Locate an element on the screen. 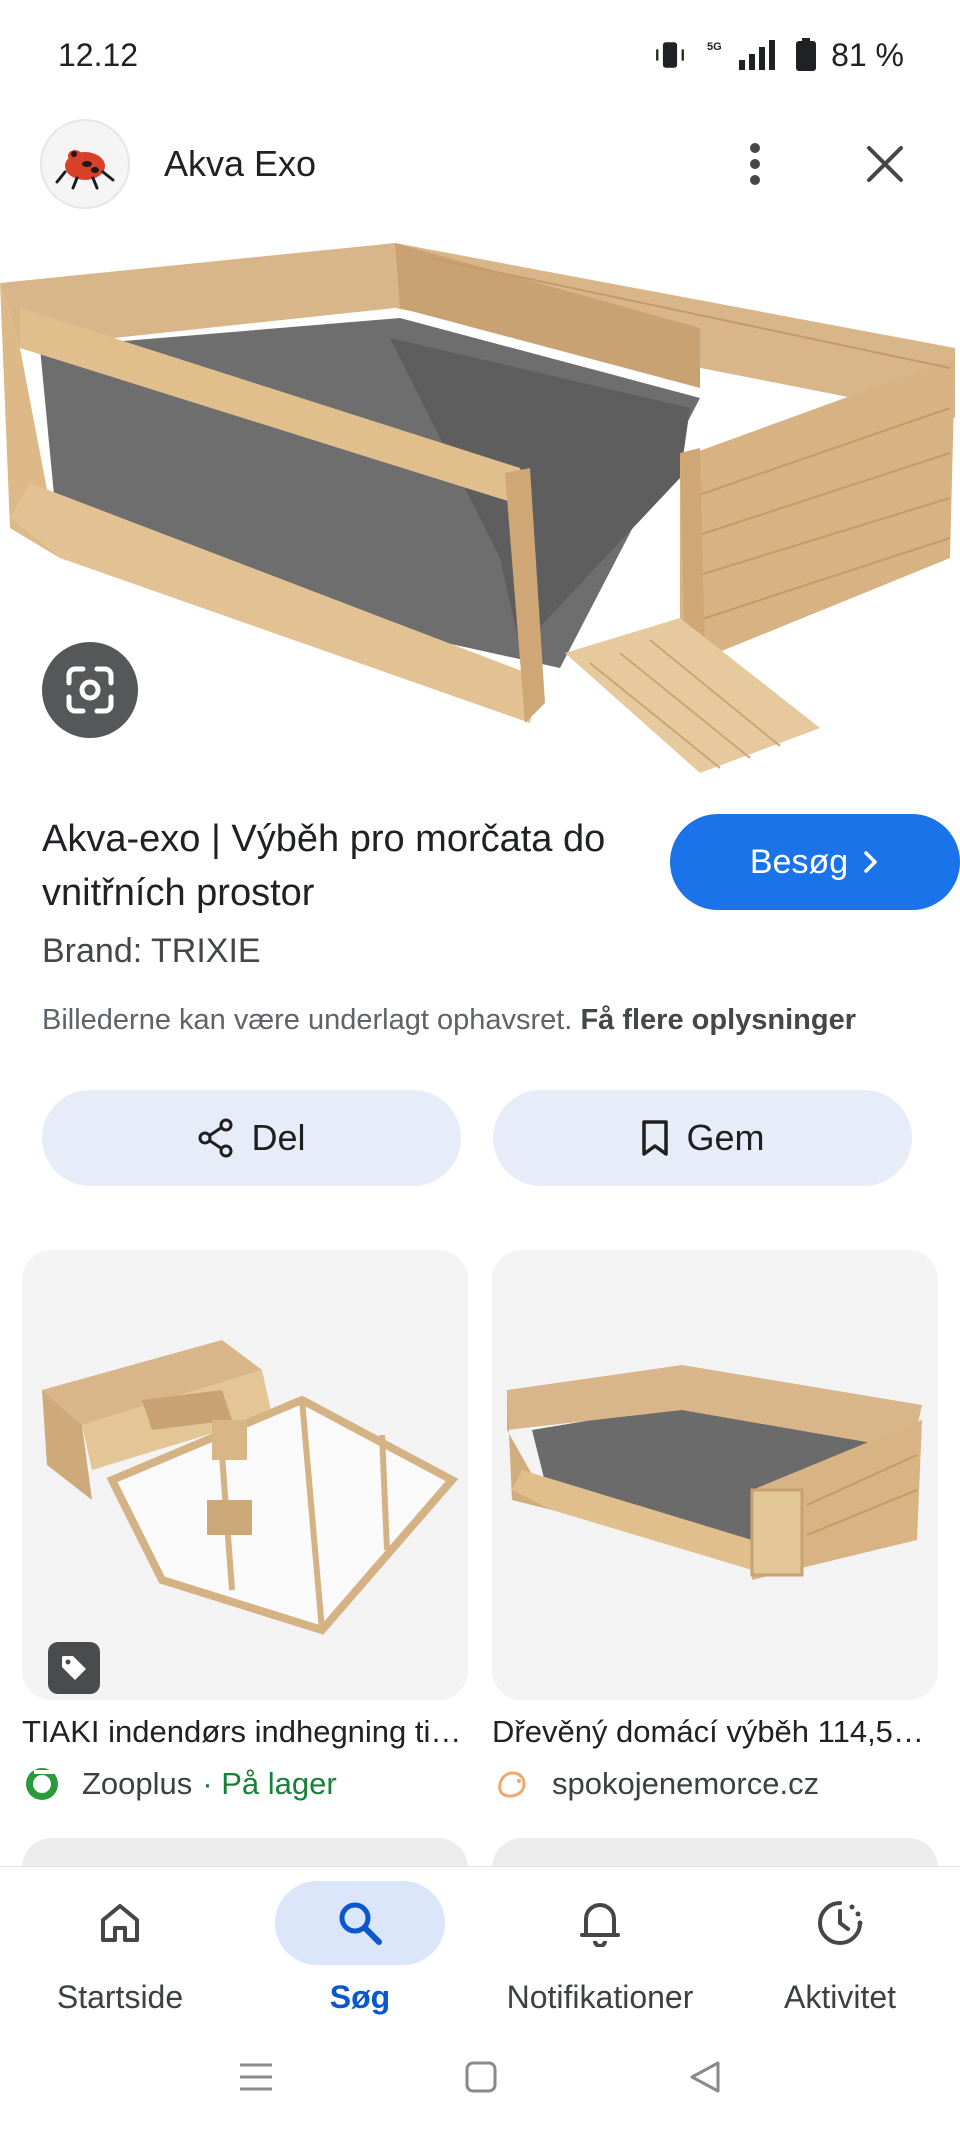  site-avatar is located at coordinates (85, 164).